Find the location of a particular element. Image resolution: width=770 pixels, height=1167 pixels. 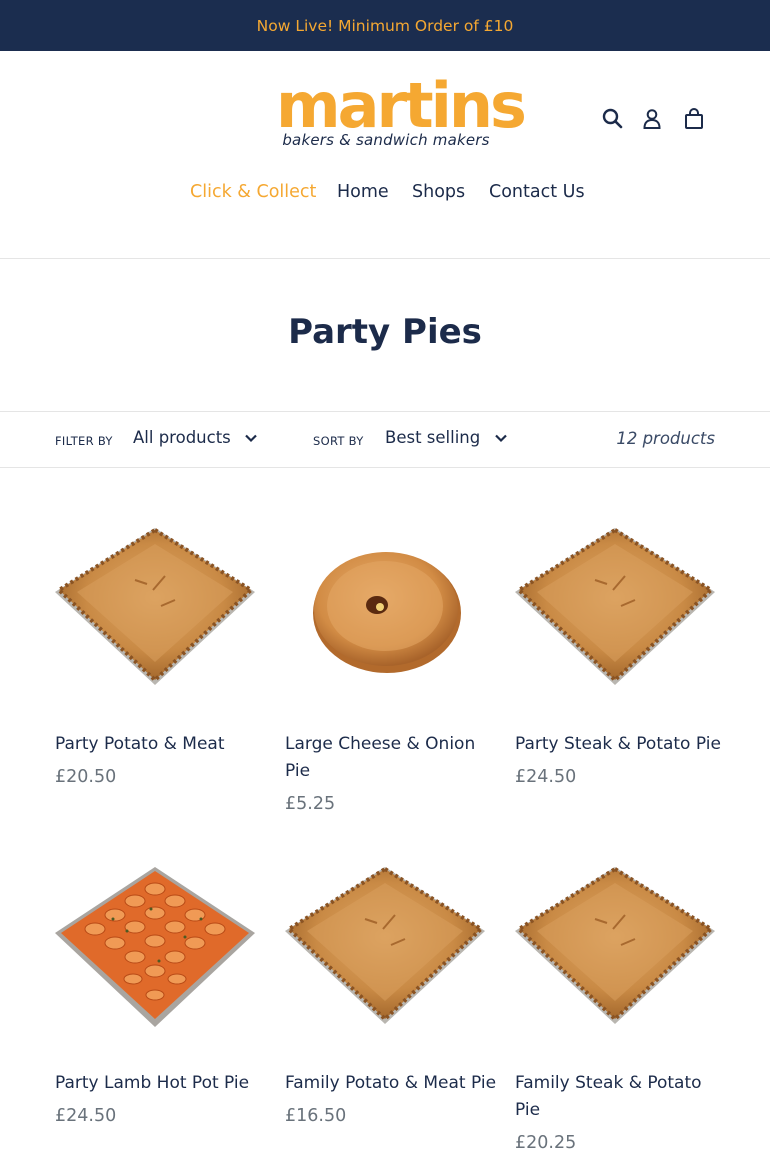

filter-select-value: All products is located at coordinates (182, 437).